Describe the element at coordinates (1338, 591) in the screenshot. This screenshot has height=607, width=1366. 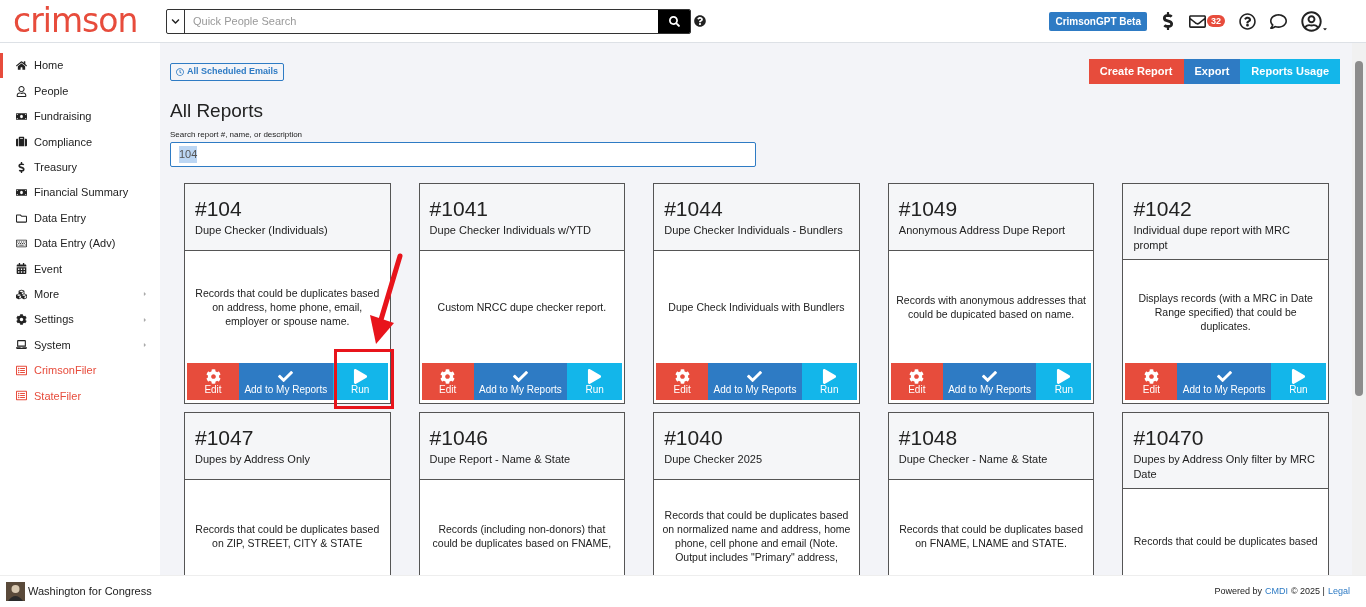
I see `legal-link: Legal` at that location.